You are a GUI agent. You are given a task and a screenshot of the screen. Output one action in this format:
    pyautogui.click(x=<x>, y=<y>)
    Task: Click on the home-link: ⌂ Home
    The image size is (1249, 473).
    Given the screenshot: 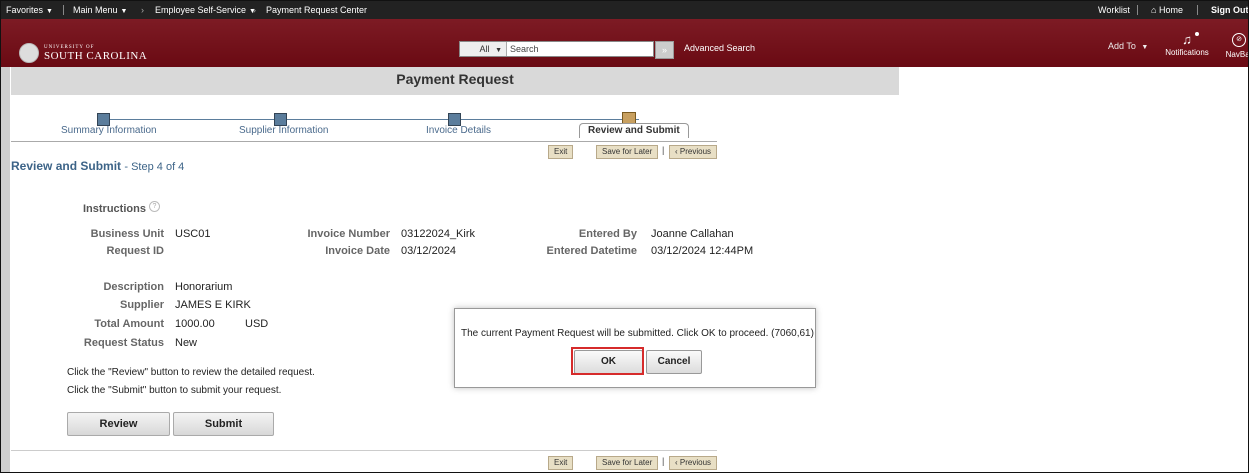 What is the action you would take?
    pyautogui.click(x=1167, y=10)
    